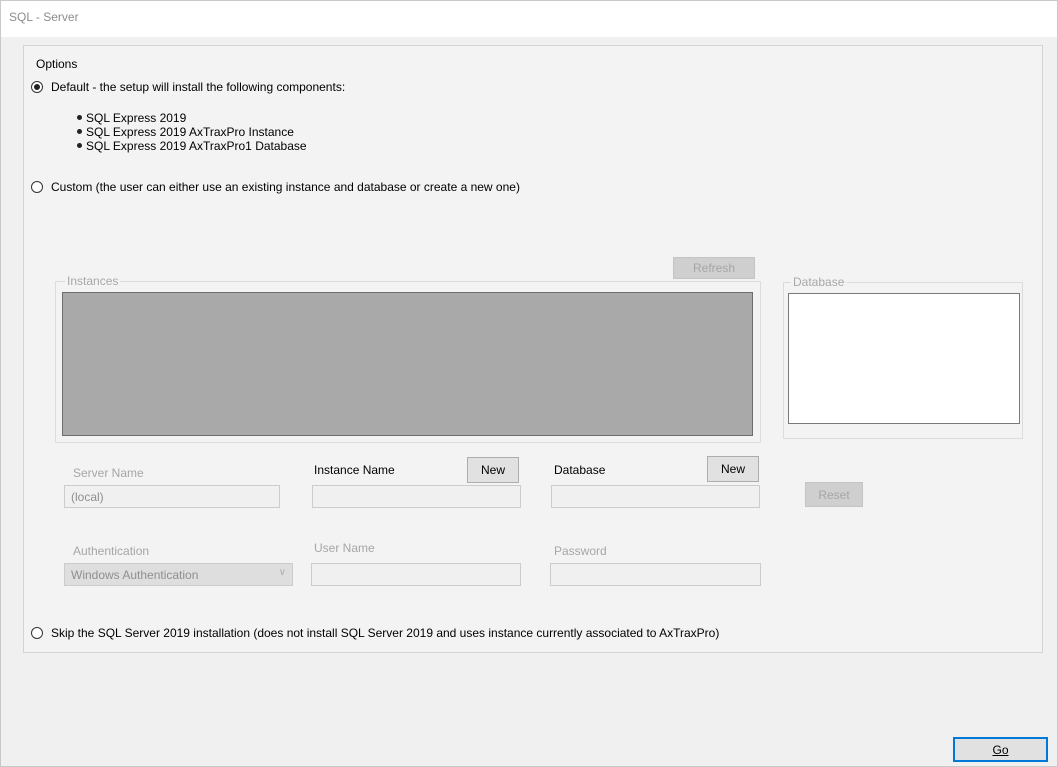 The height and width of the screenshot is (767, 1058). I want to click on window-title: SQL - Server, so click(44, 17).